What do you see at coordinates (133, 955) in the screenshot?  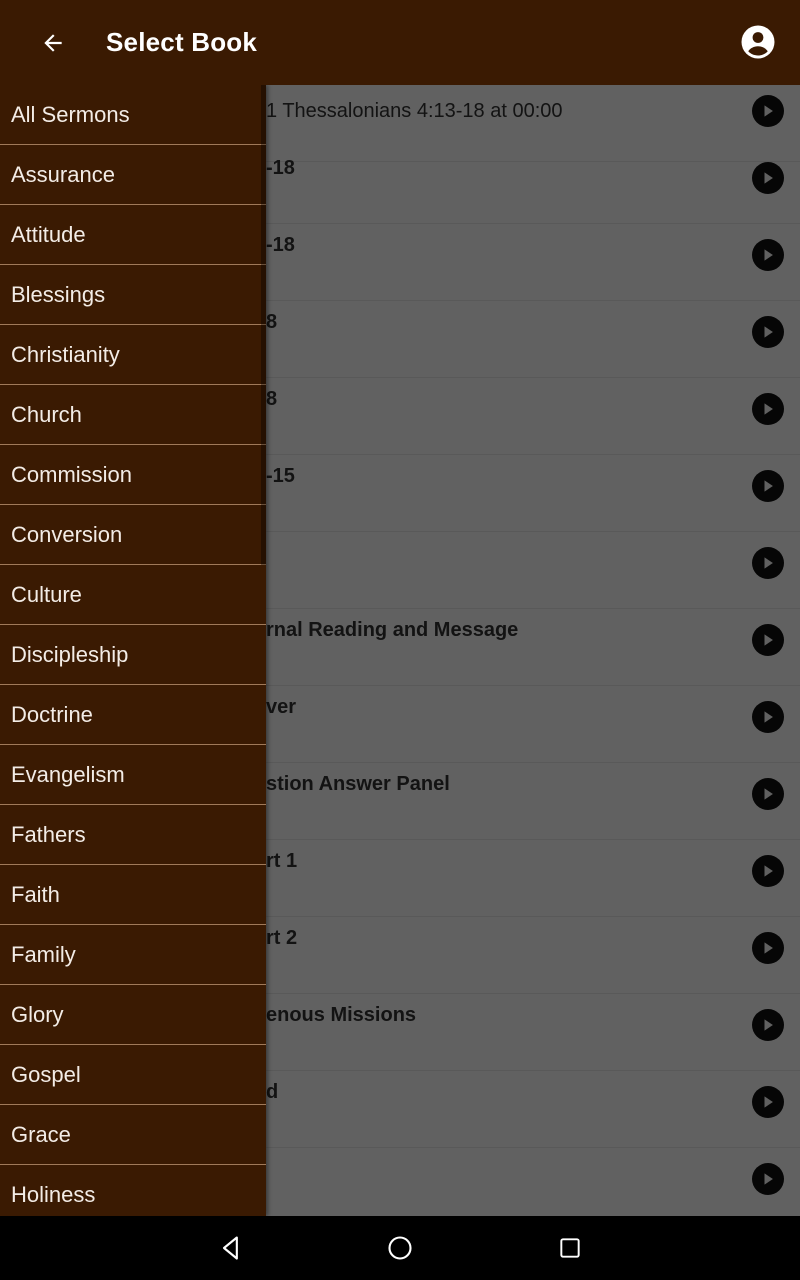 I see `drawer-item-family: Family` at bounding box center [133, 955].